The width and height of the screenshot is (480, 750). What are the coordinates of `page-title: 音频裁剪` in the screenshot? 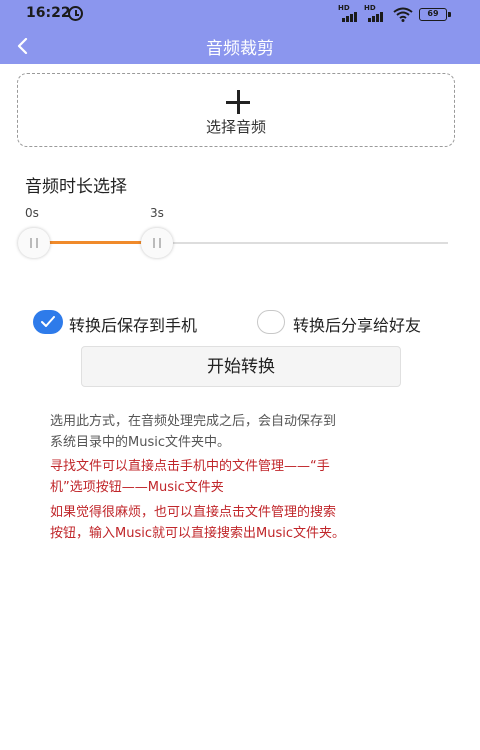 It's located at (240, 49).